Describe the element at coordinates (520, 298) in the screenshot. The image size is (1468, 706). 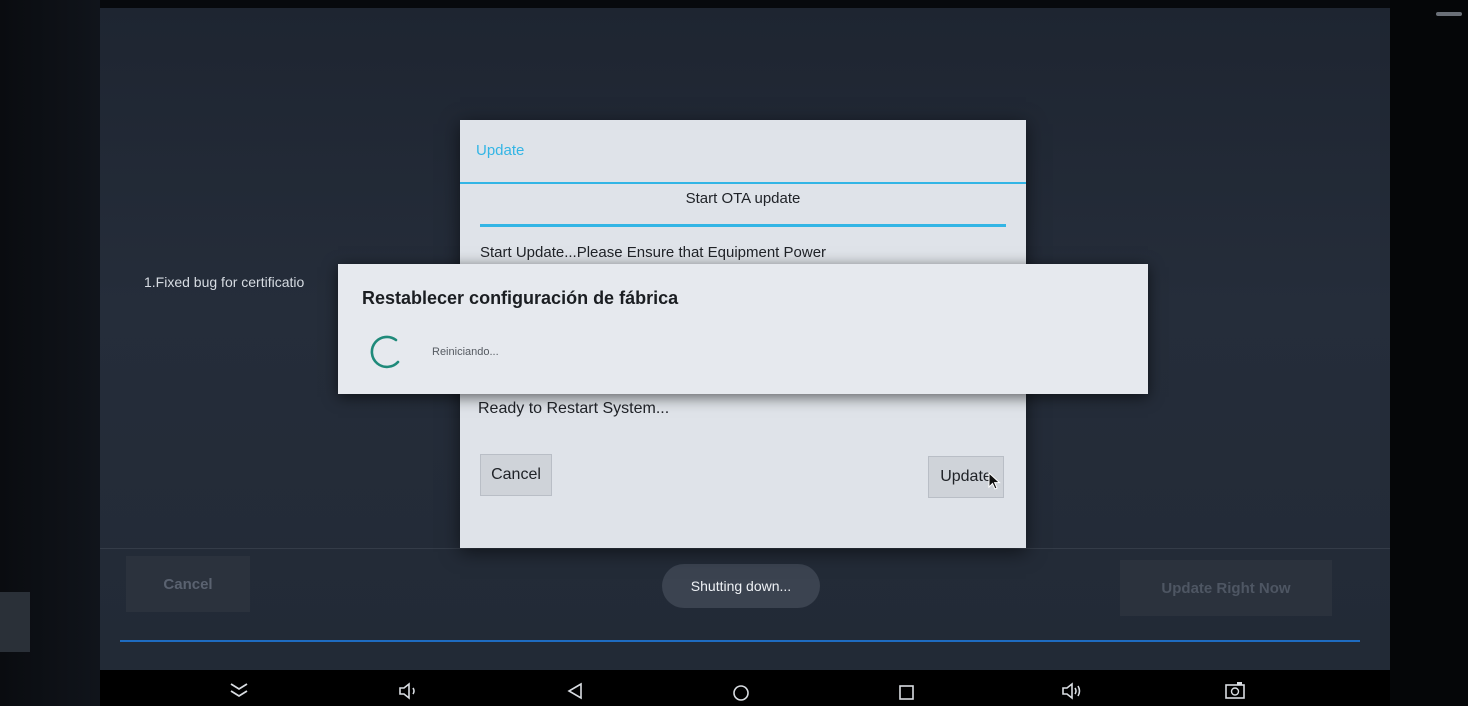
I see `reset-dialog-title: Restablecer configuración de fábrica` at that location.